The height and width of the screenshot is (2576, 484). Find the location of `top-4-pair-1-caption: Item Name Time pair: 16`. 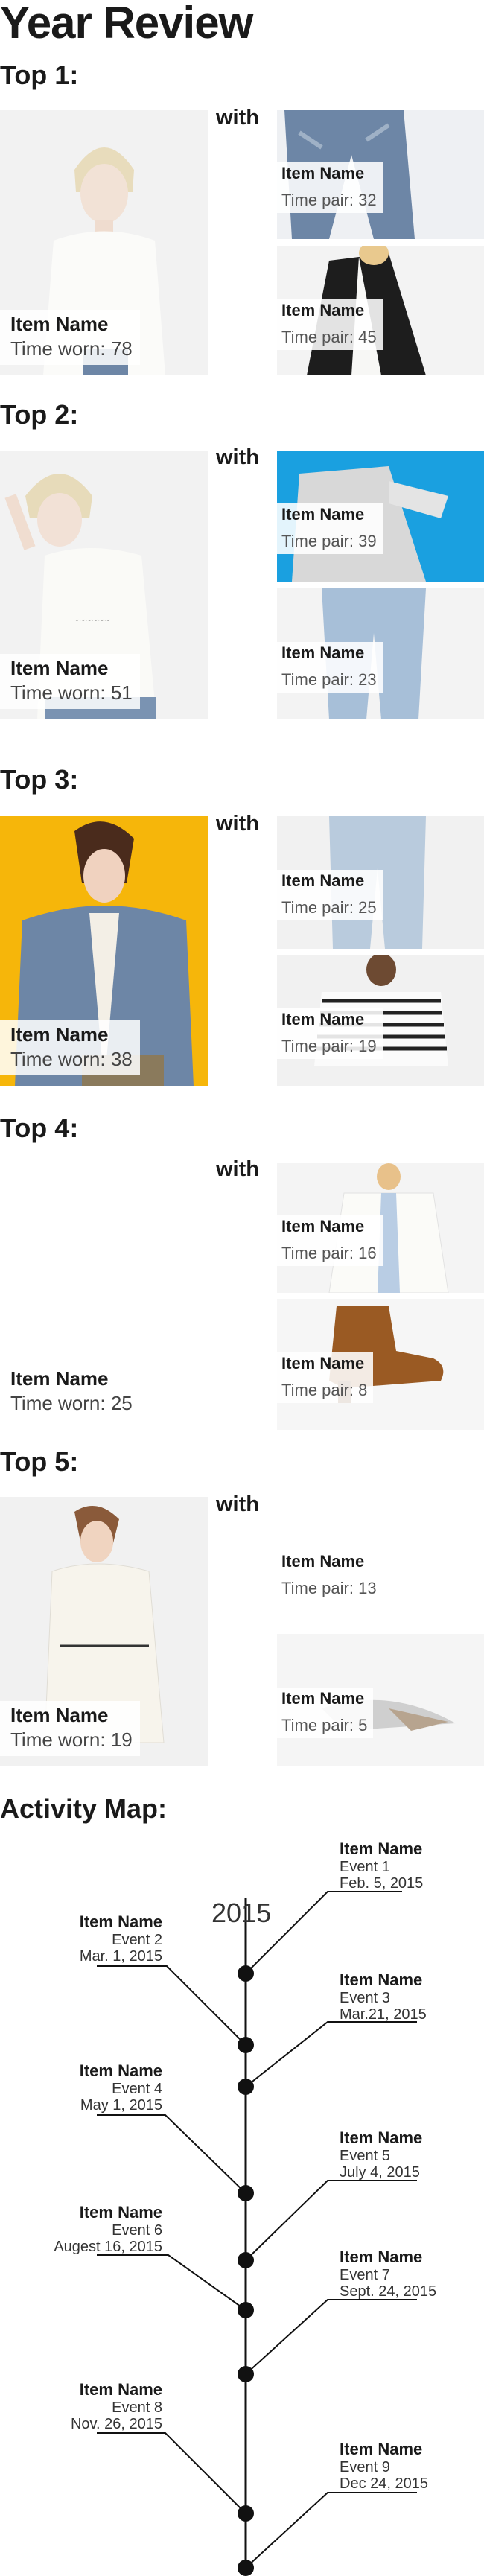

top-4-pair-1-caption: Item Name Time pair: 16 is located at coordinates (330, 1240).